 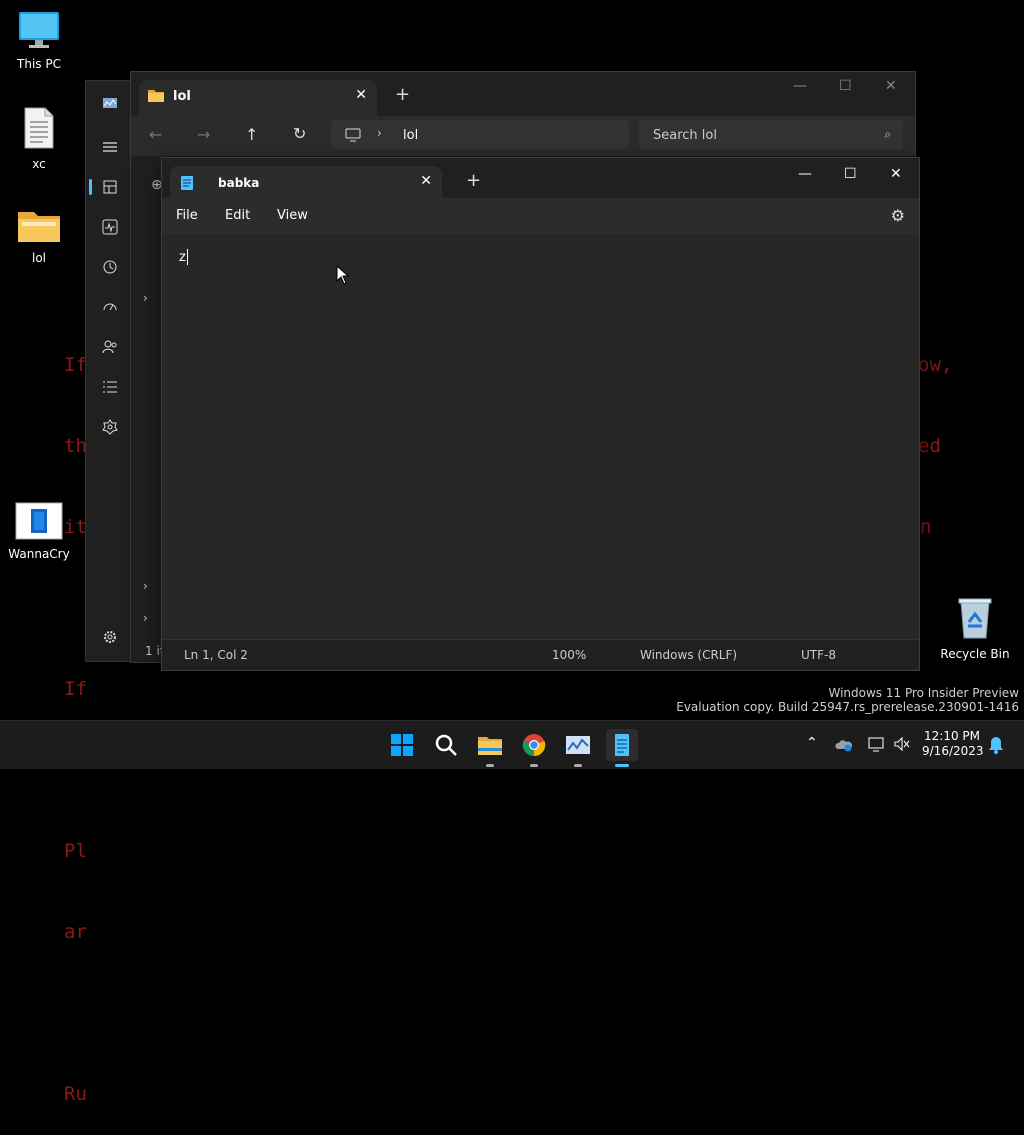 I want to click on desktop-icon-label: lol, so click(x=38, y=258).